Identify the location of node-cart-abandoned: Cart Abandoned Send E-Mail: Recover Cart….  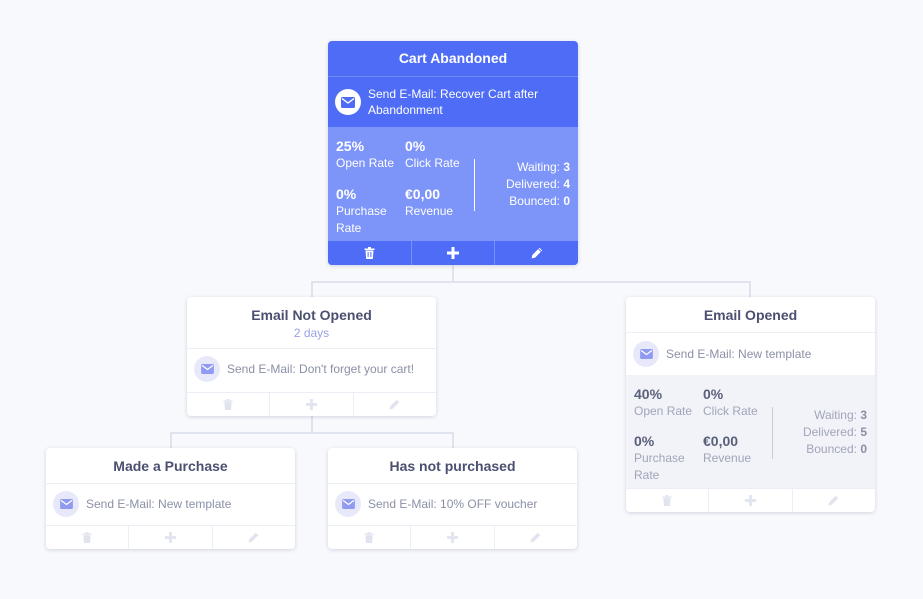
(453, 153).